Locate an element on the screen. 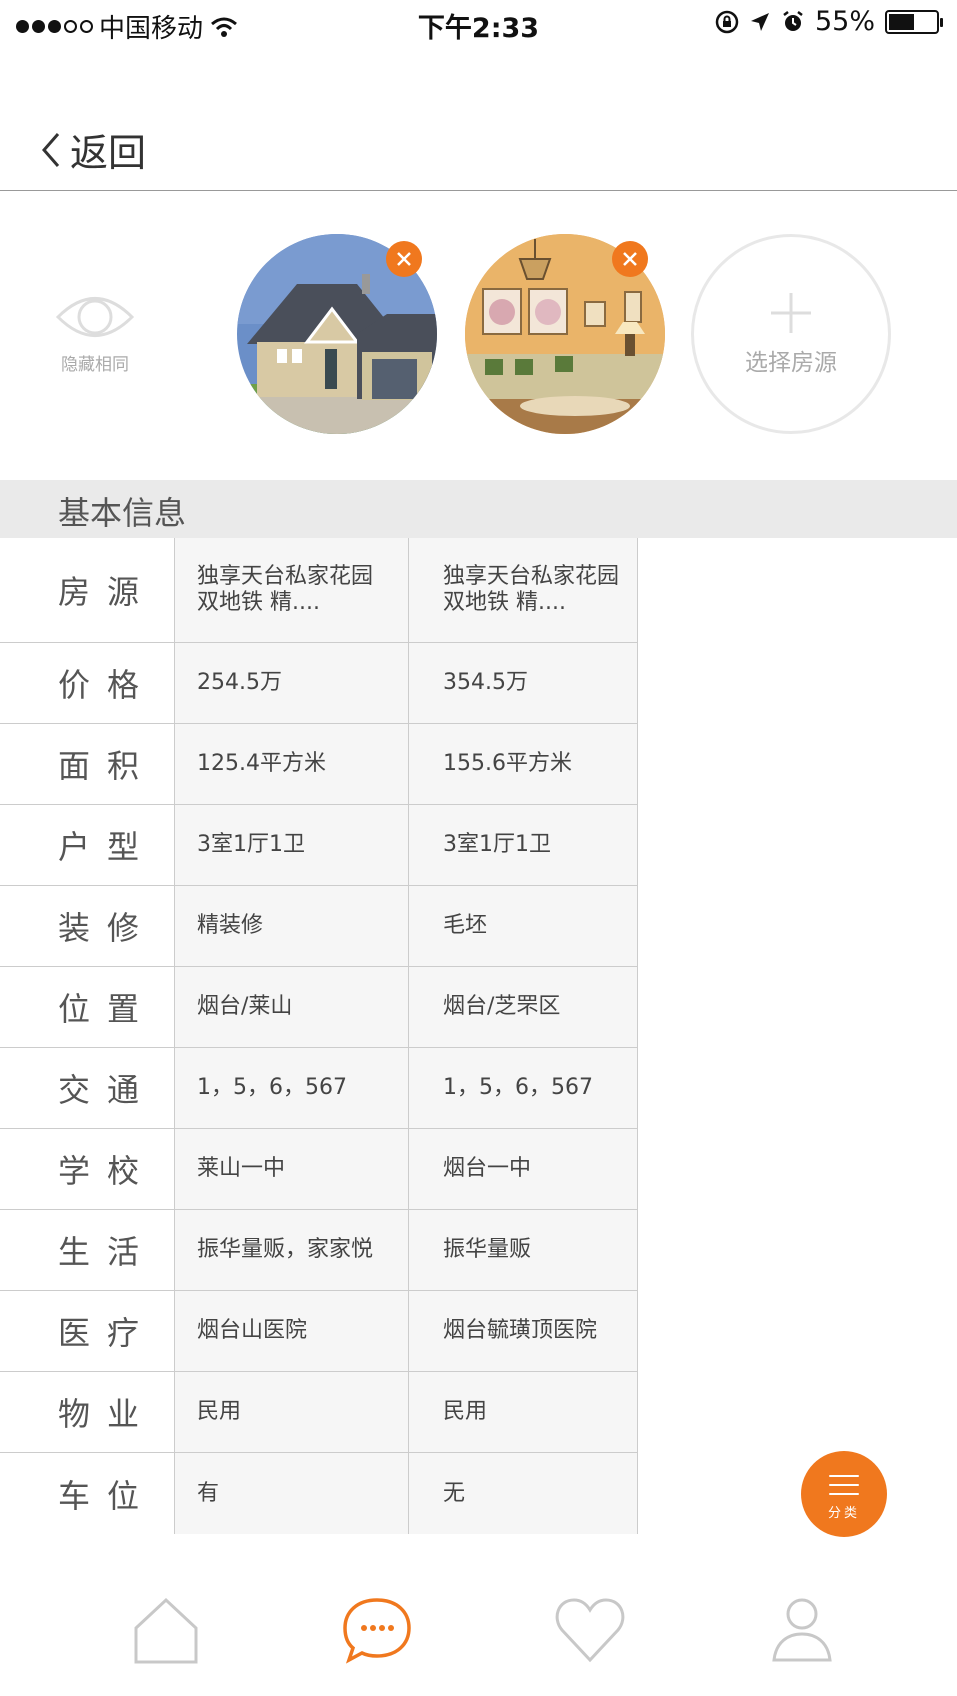 The image size is (957, 1696). house-2-value-text: 振华量贩 is located at coordinates (487, 1249).